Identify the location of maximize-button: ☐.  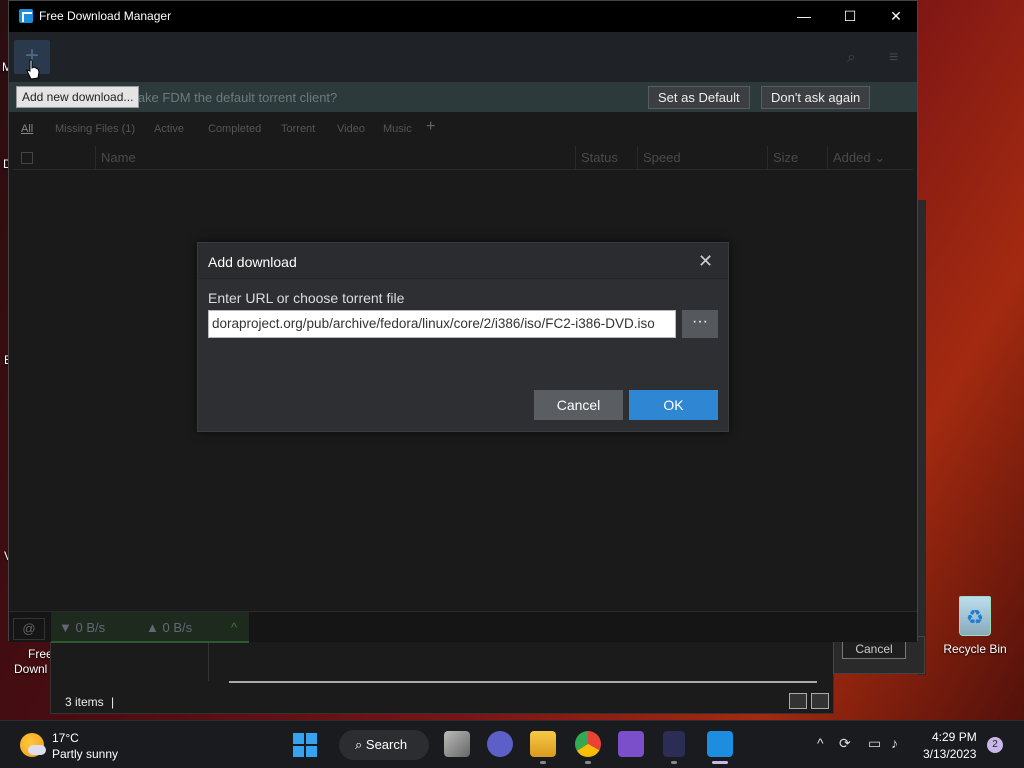
(850, 16).